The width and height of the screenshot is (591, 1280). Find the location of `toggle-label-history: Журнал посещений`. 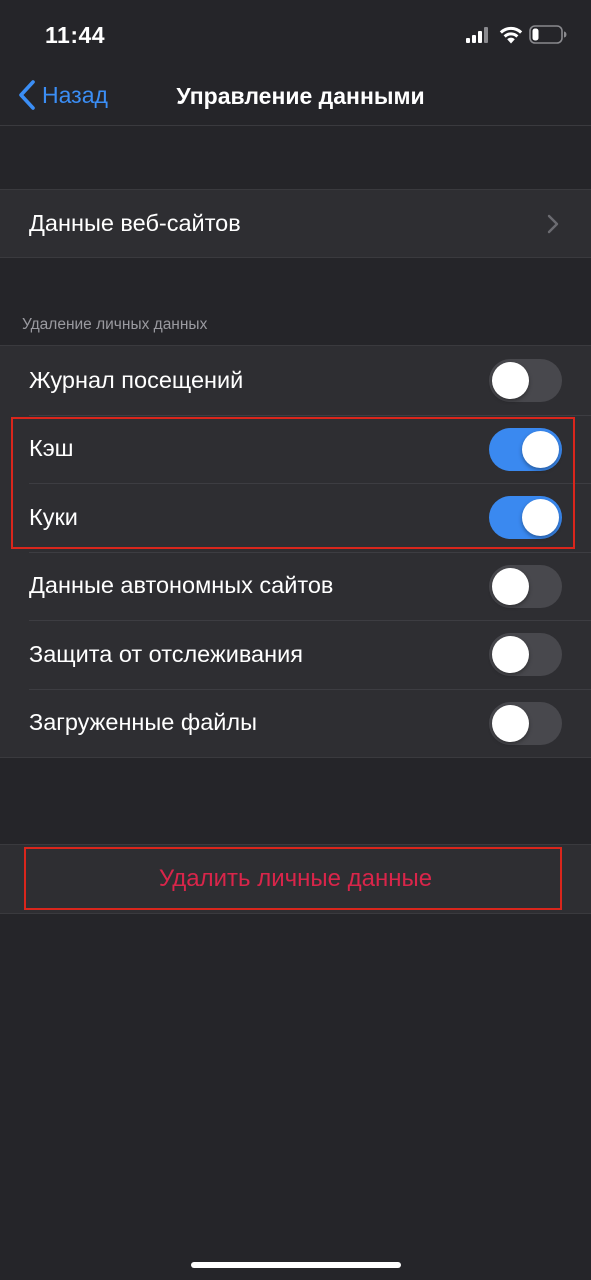

toggle-label-history: Журнал посещений is located at coordinates (136, 379).